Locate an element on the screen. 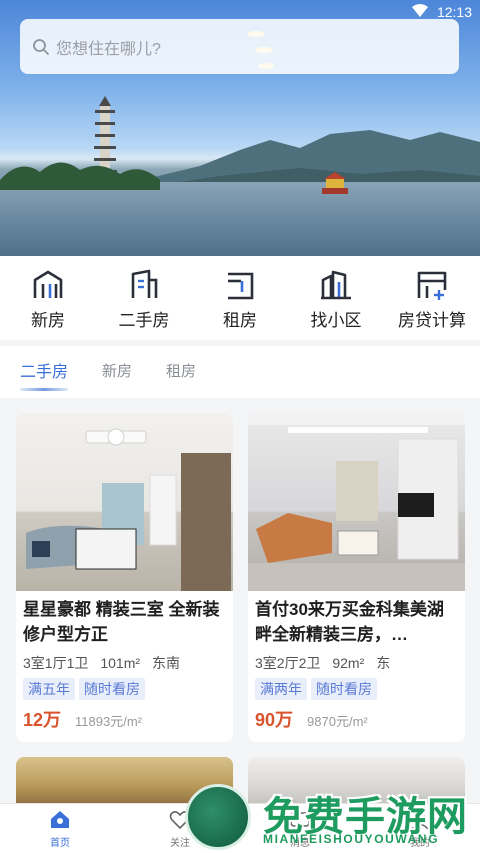 This screenshot has width=480, height=853. listing-area: 101m² is located at coordinates (120, 663).